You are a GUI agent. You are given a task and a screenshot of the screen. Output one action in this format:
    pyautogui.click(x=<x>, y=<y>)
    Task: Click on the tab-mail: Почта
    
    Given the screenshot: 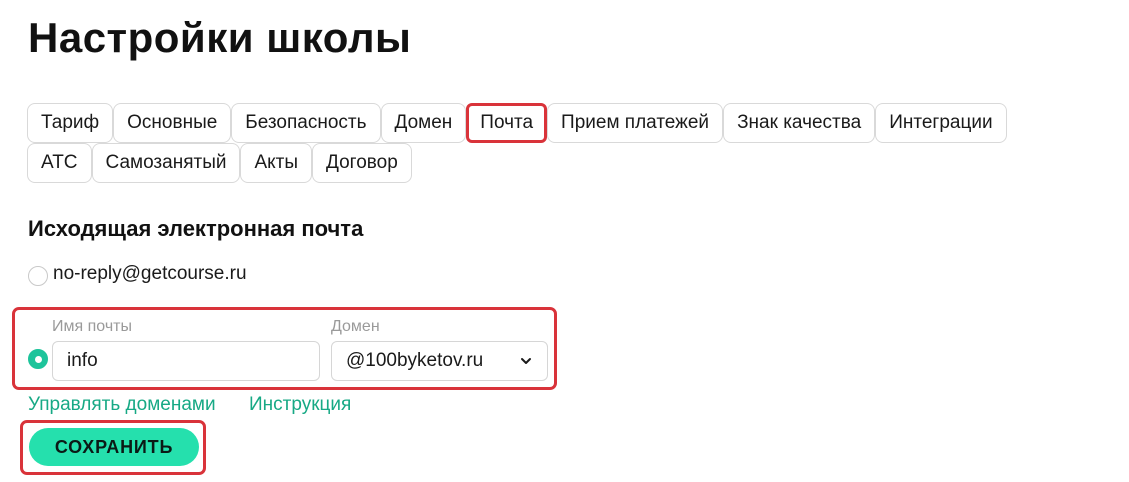 What is the action you would take?
    pyautogui.click(x=507, y=123)
    